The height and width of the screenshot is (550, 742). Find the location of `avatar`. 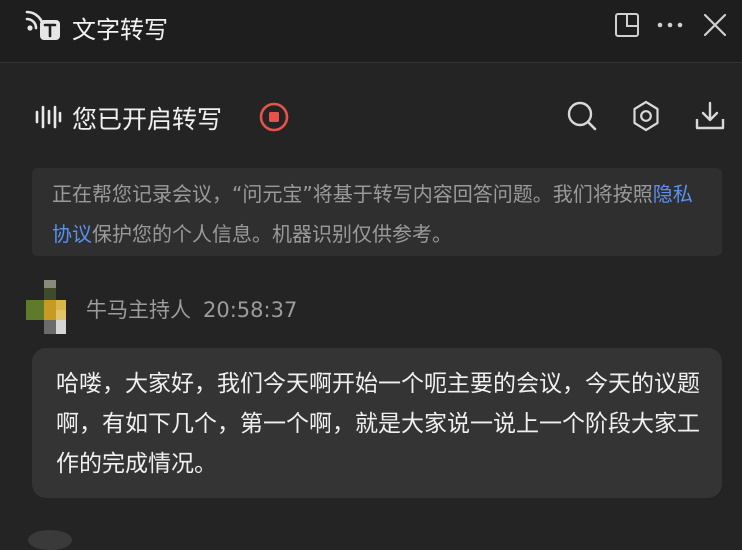

avatar is located at coordinates (49, 310).